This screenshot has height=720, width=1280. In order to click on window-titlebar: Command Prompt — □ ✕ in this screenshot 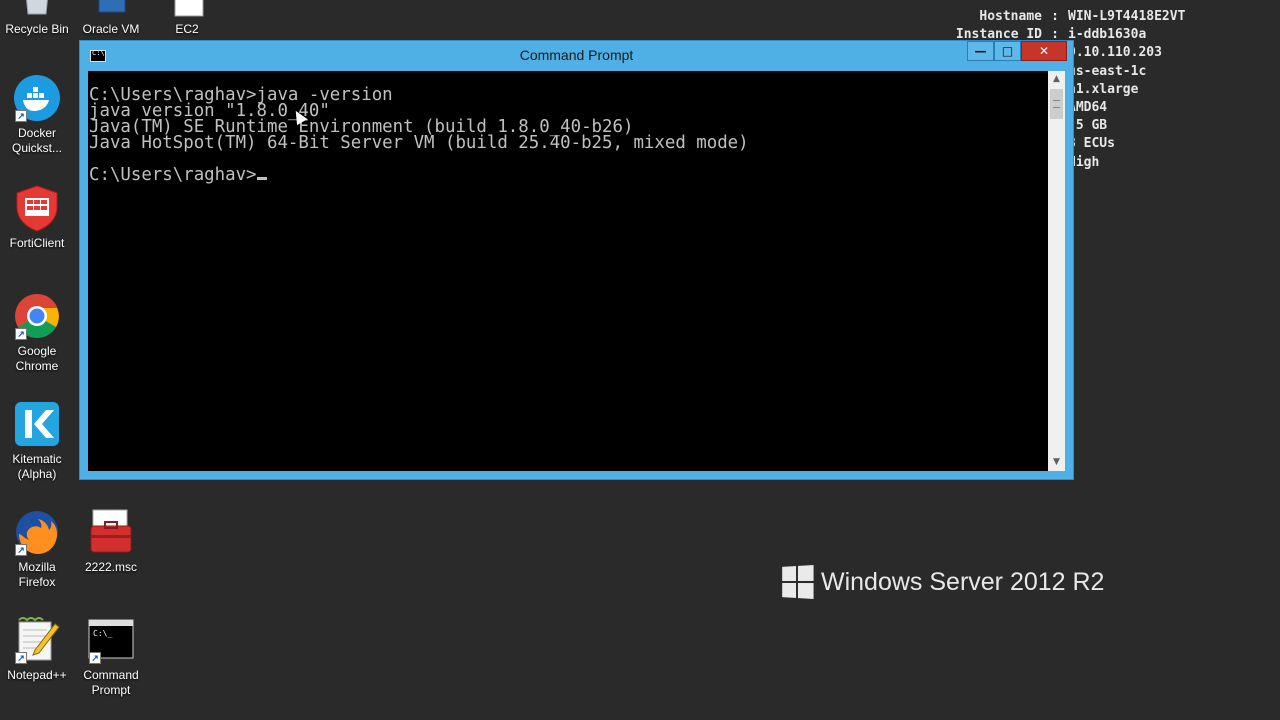, I will do `click(576, 56)`.